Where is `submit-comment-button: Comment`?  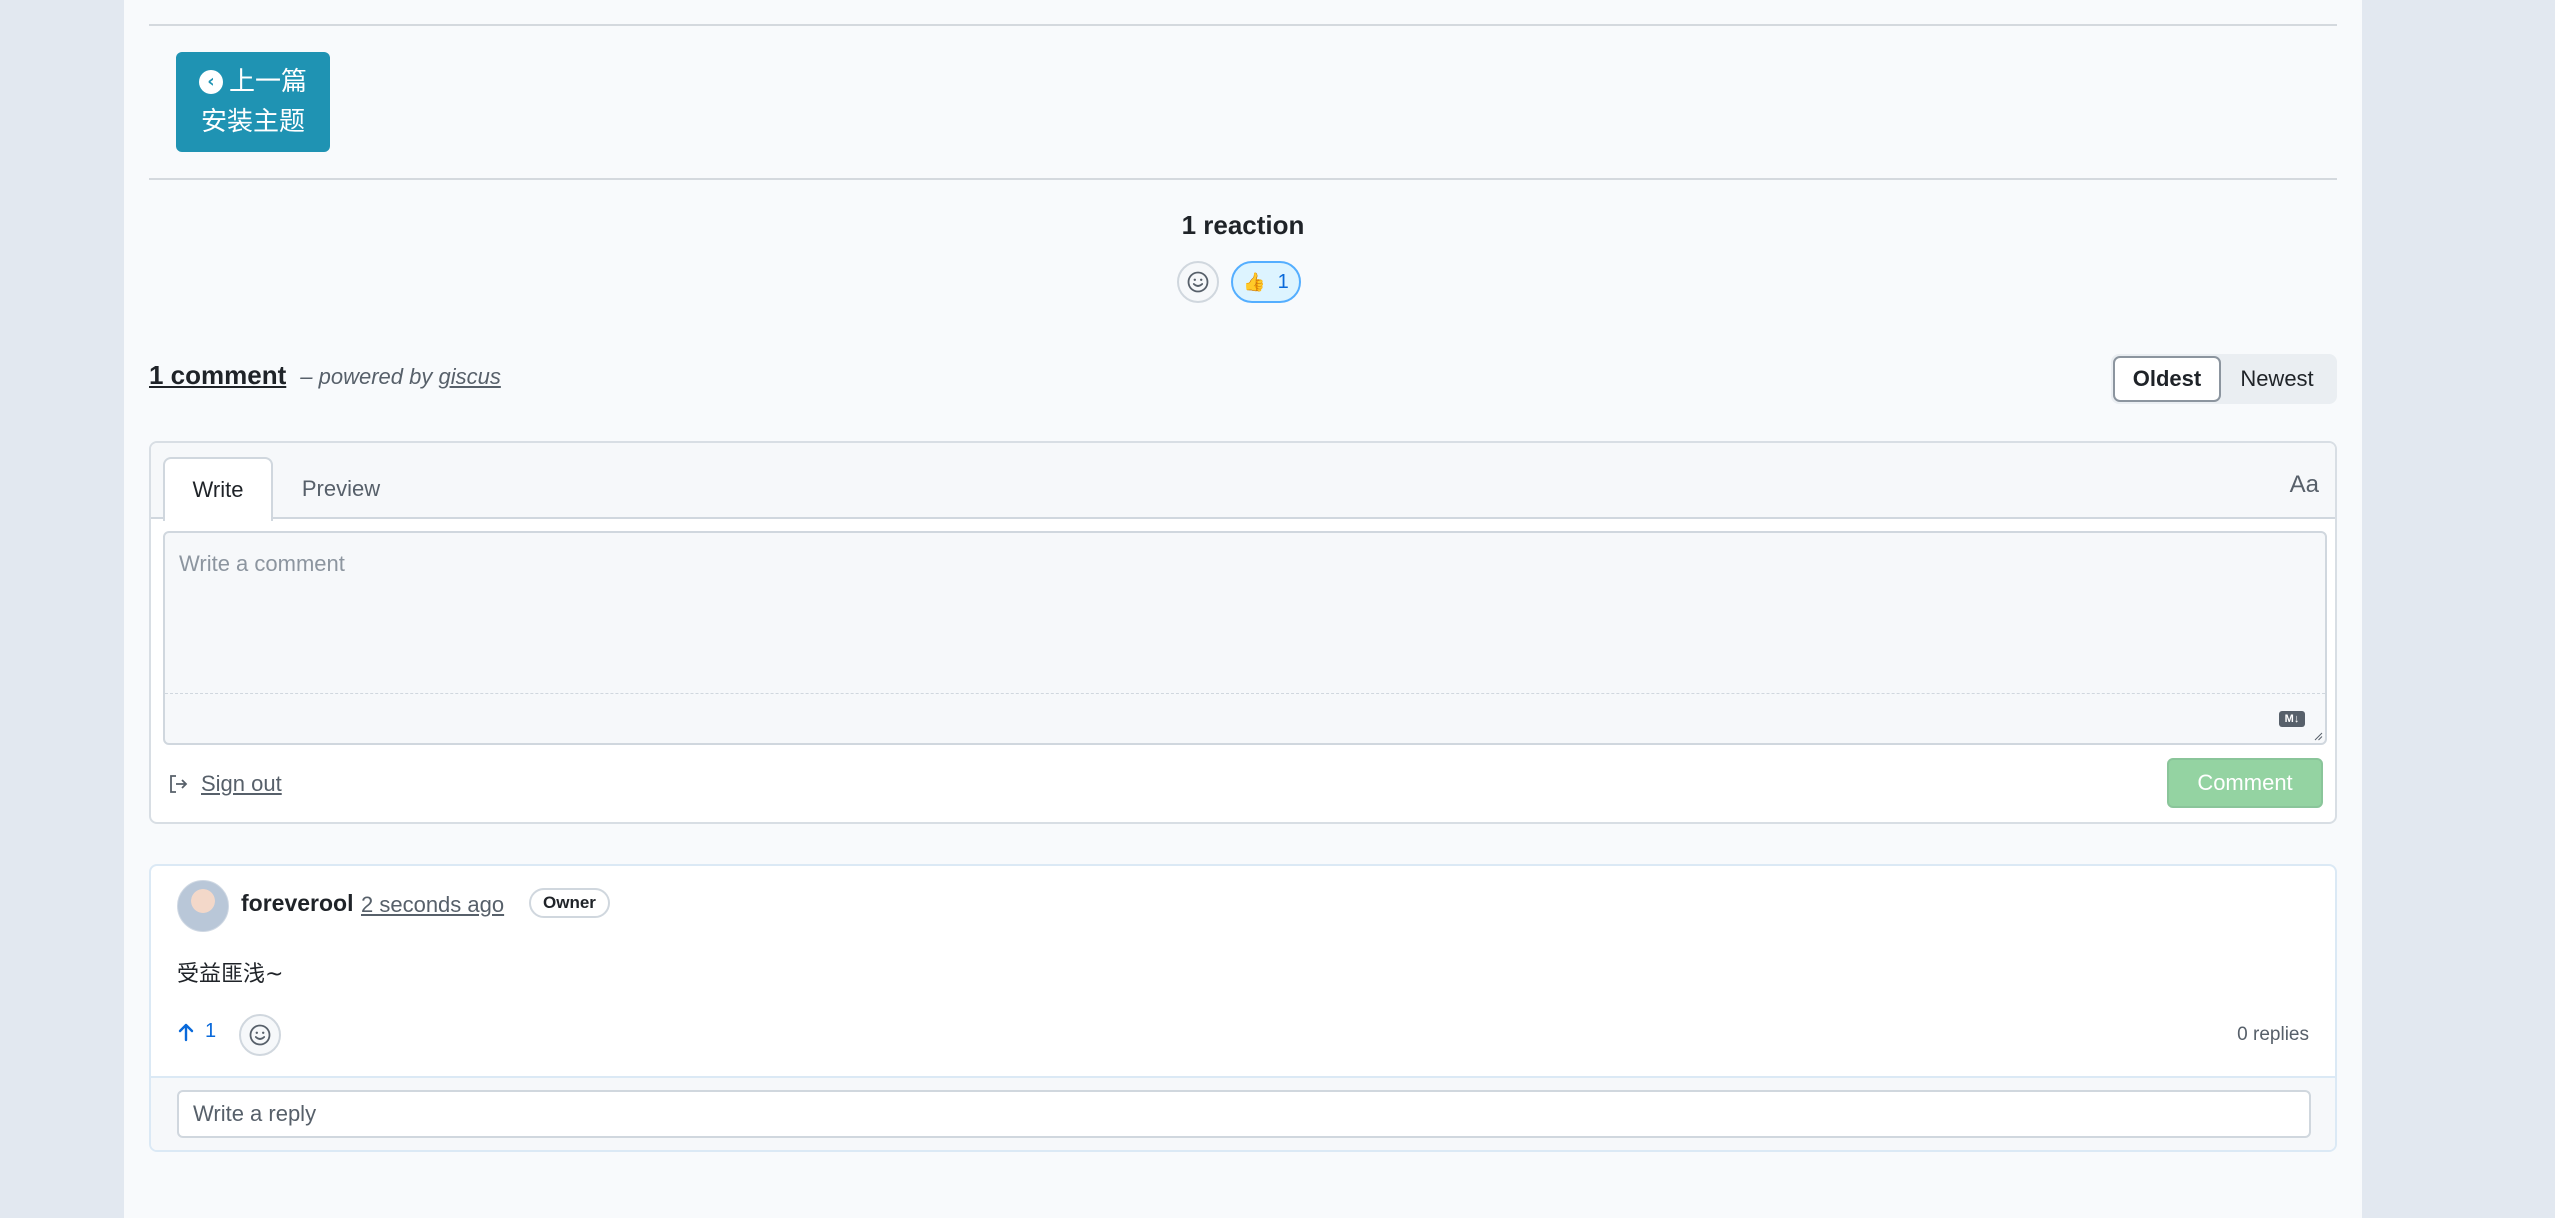 submit-comment-button: Comment is located at coordinates (2245, 783).